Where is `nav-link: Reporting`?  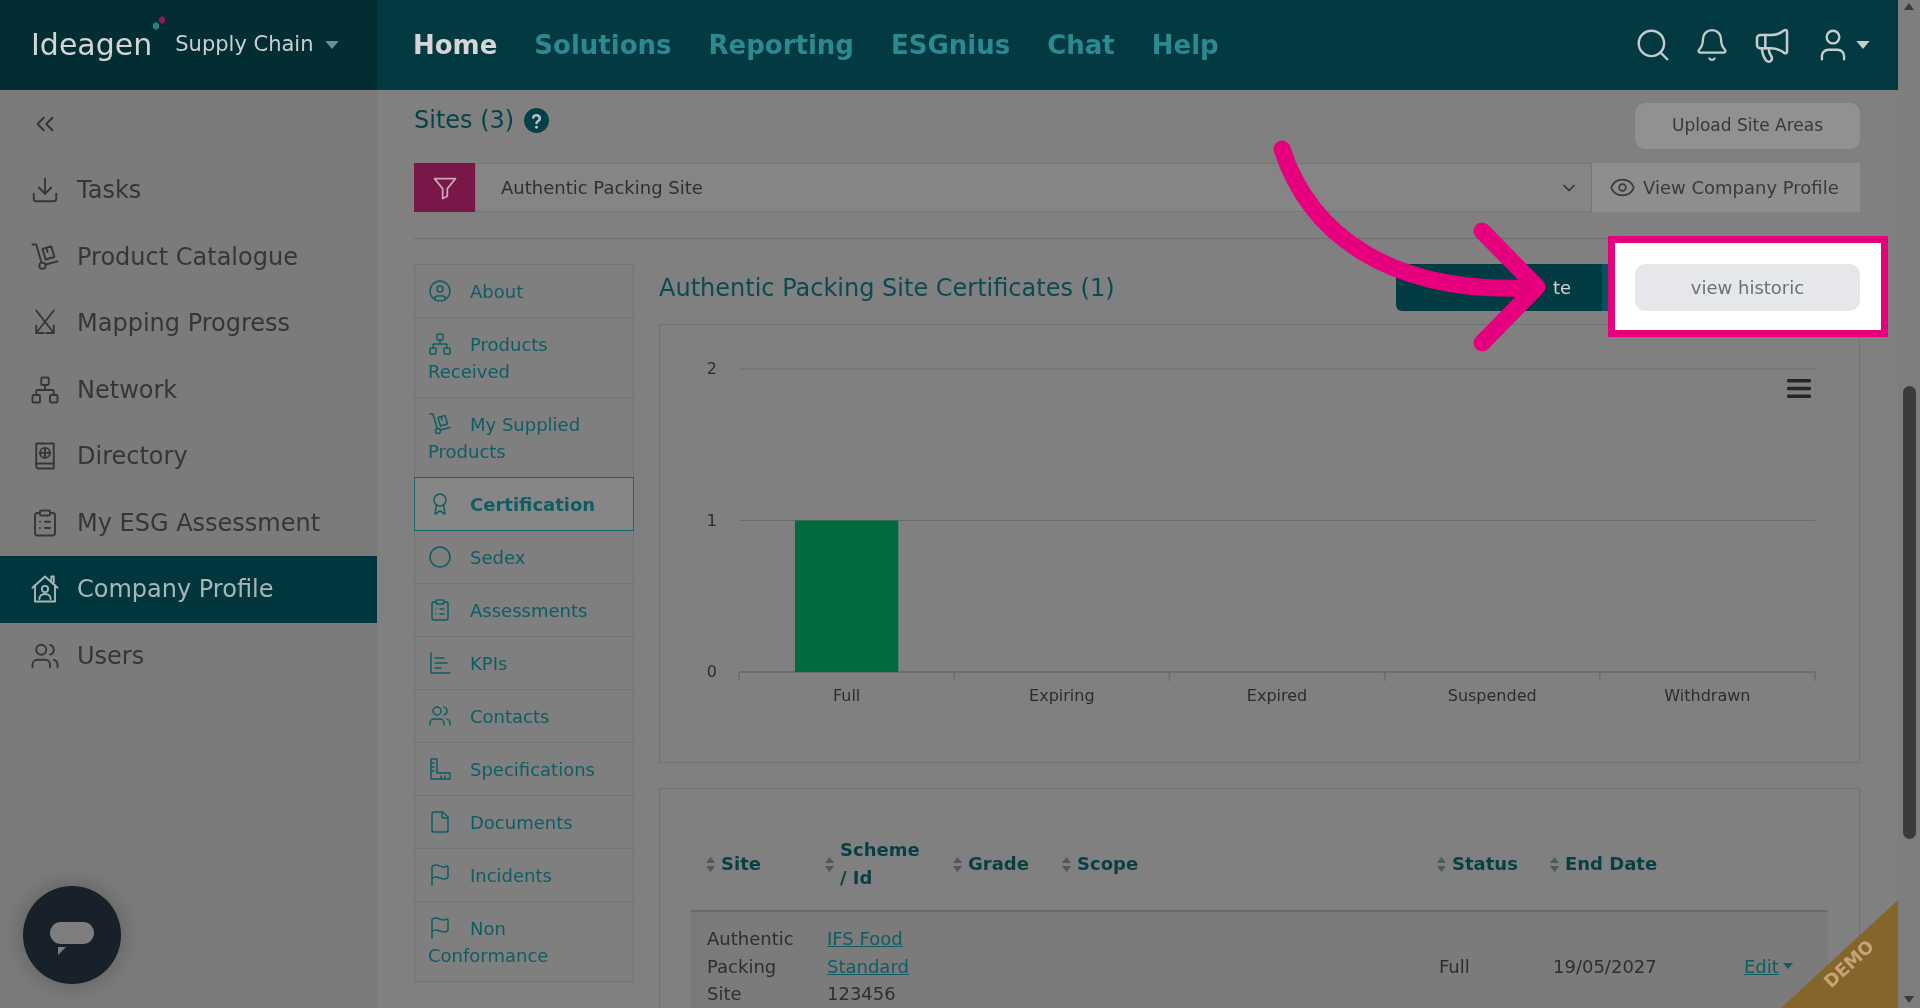 nav-link: Reporting is located at coordinates (781, 45).